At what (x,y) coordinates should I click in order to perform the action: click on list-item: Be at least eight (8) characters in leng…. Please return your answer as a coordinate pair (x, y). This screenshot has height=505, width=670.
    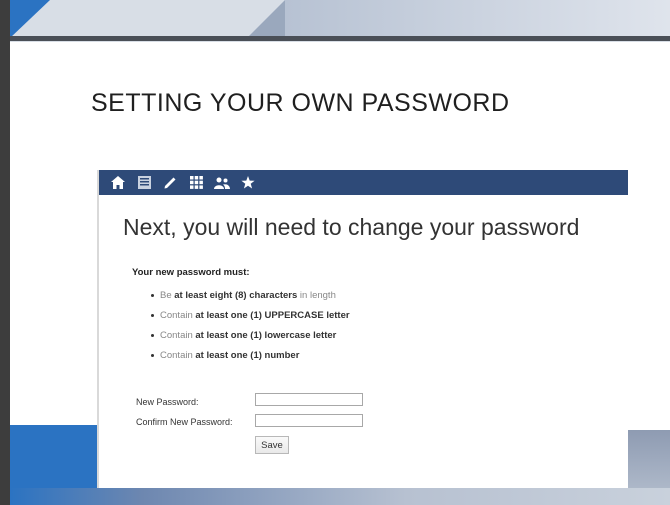
    Looking at the image, I should click on (250, 299).